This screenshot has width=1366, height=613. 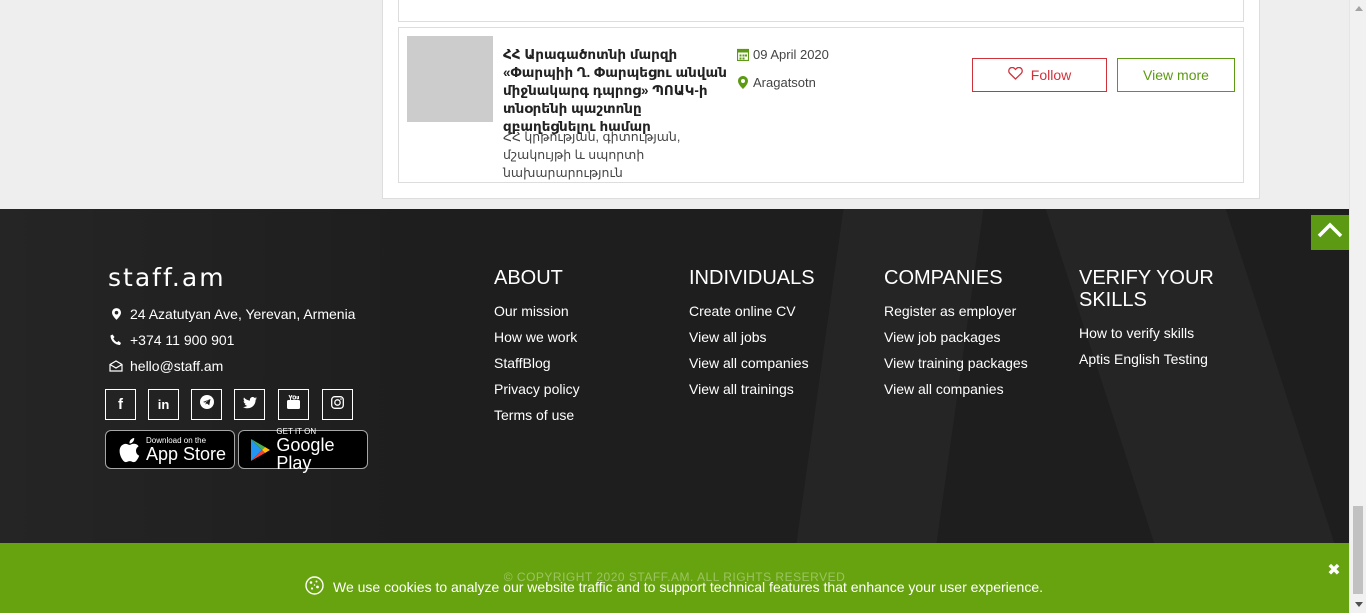 I want to click on address-text: 24 Azatutyan Ave, Yerevan, Armenia, so click(x=243, y=314).